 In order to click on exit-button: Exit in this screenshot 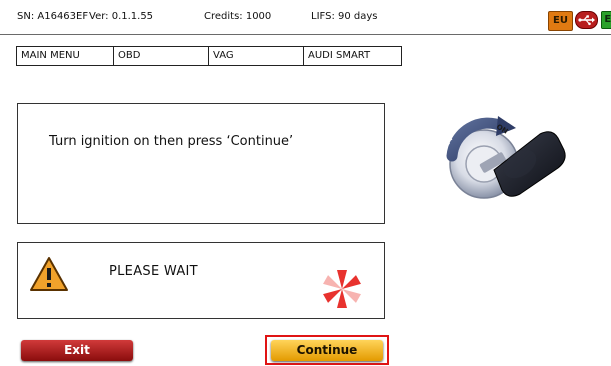, I will do `click(77, 350)`.